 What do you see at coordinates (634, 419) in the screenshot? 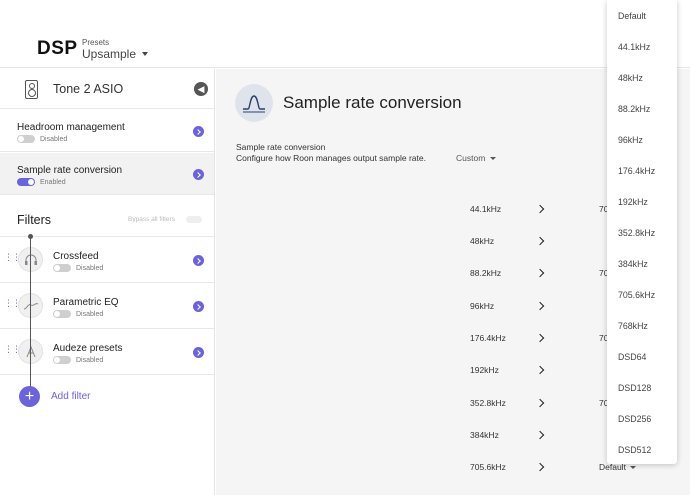
I see `dropdown-option: DSD256` at bounding box center [634, 419].